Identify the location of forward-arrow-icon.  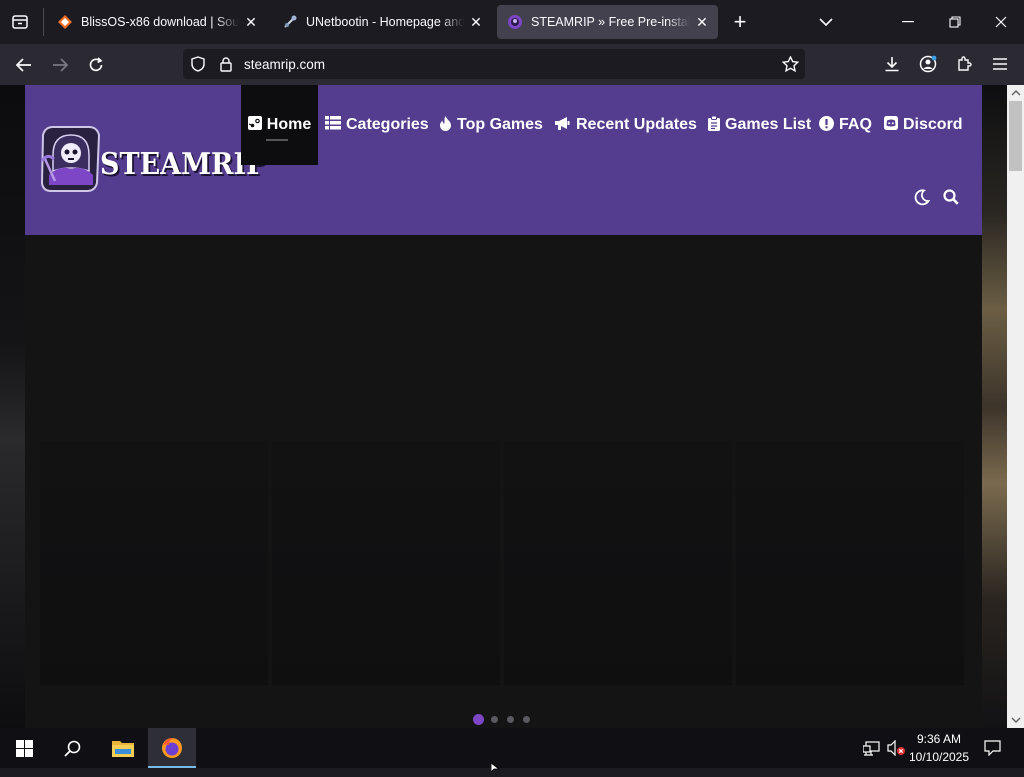
(60, 65).